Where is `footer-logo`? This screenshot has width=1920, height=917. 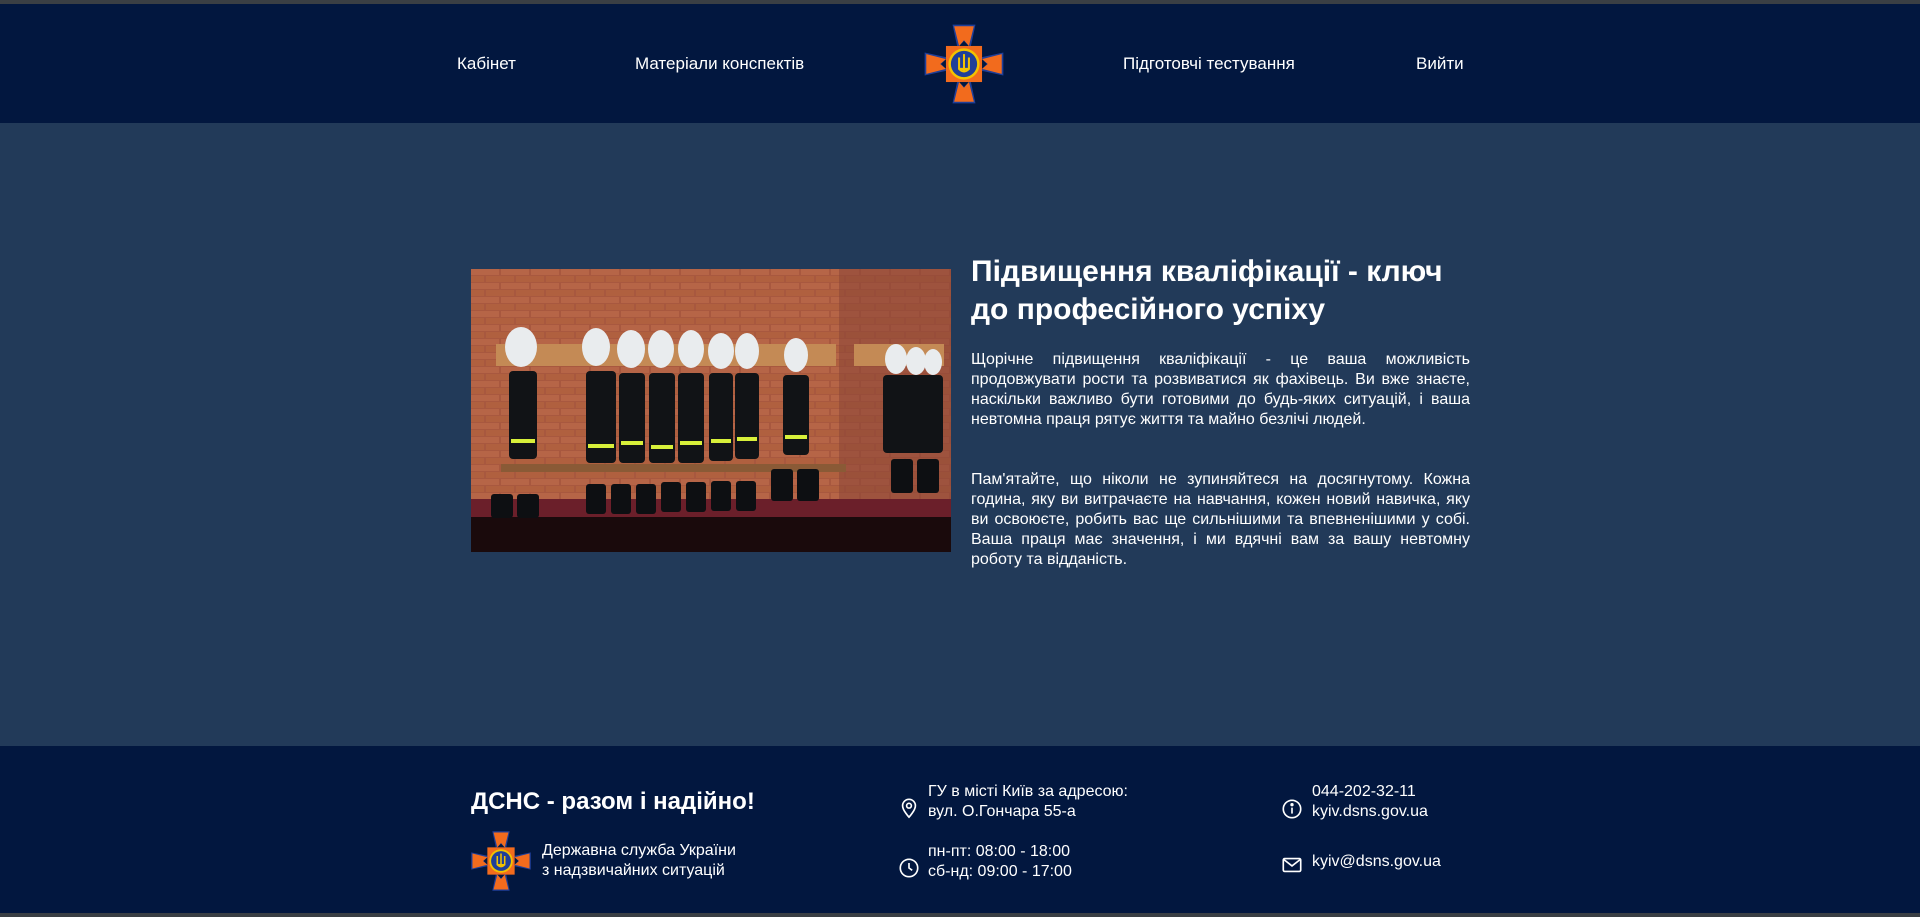
footer-logo is located at coordinates (501, 861).